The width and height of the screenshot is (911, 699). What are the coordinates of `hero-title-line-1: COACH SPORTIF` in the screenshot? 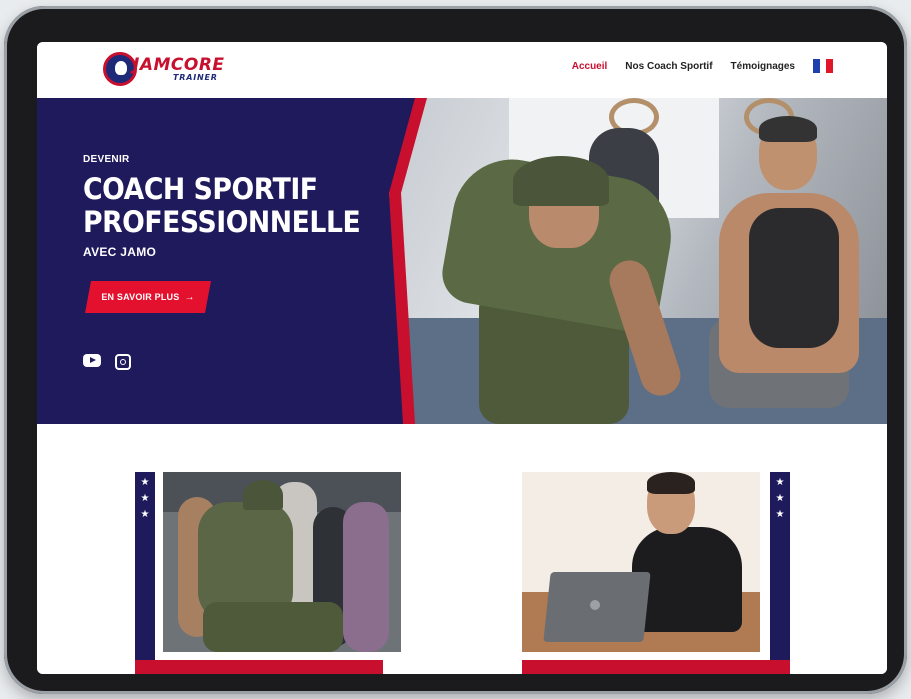 It's located at (200, 189).